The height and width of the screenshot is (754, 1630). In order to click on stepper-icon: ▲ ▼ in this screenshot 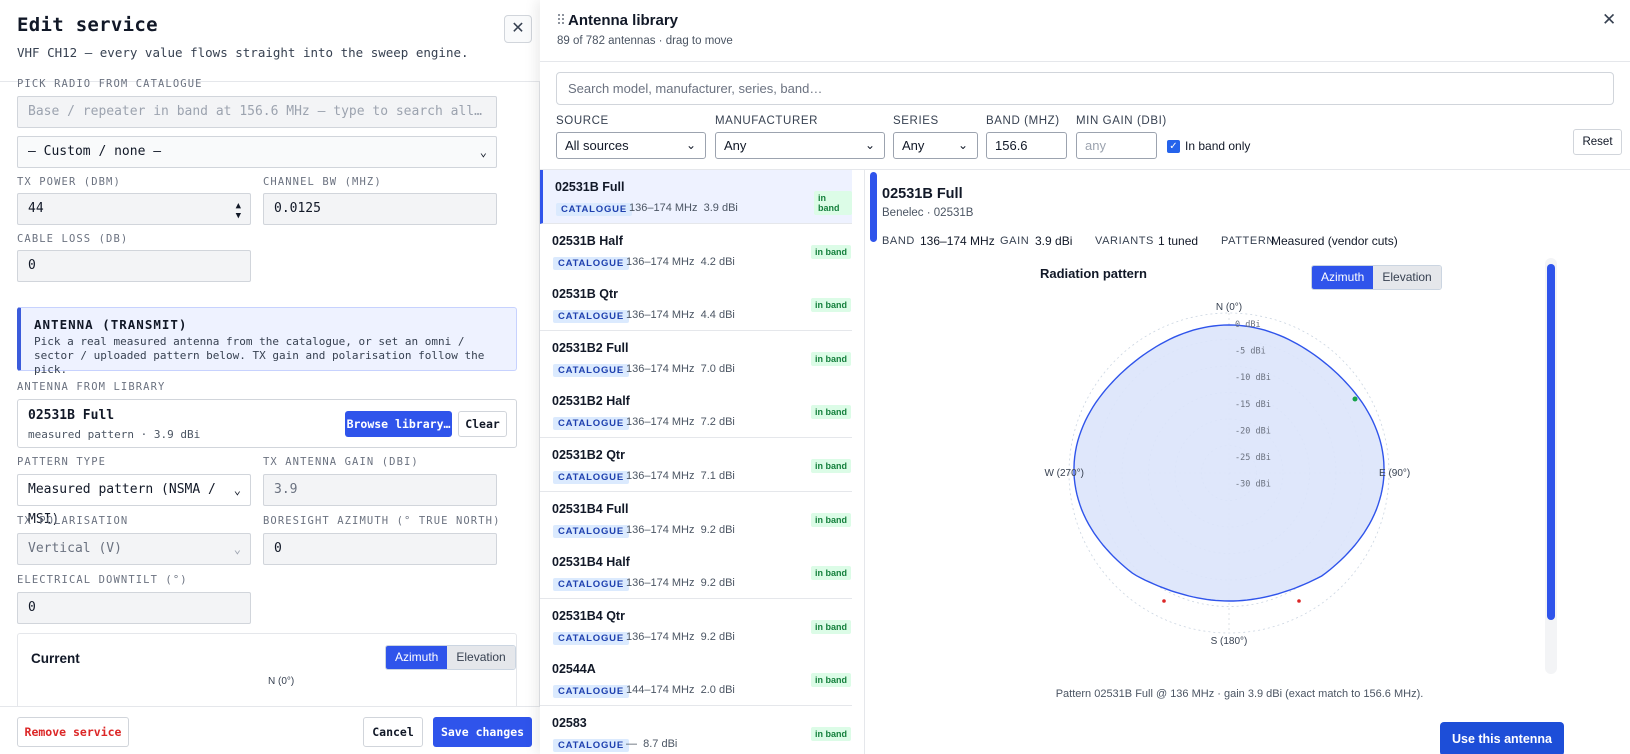, I will do `click(238, 211)`.